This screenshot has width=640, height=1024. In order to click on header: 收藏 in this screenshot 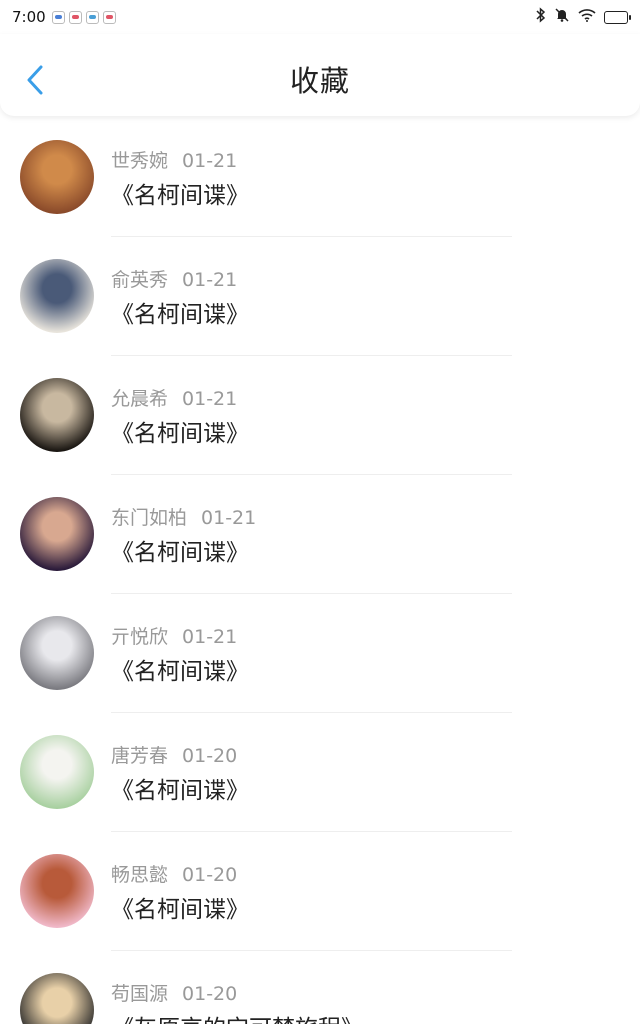, I will do `click(320, 75)`.